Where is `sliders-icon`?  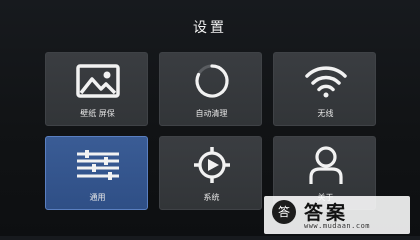
sliders-icon is located at coordinates (97, 165).